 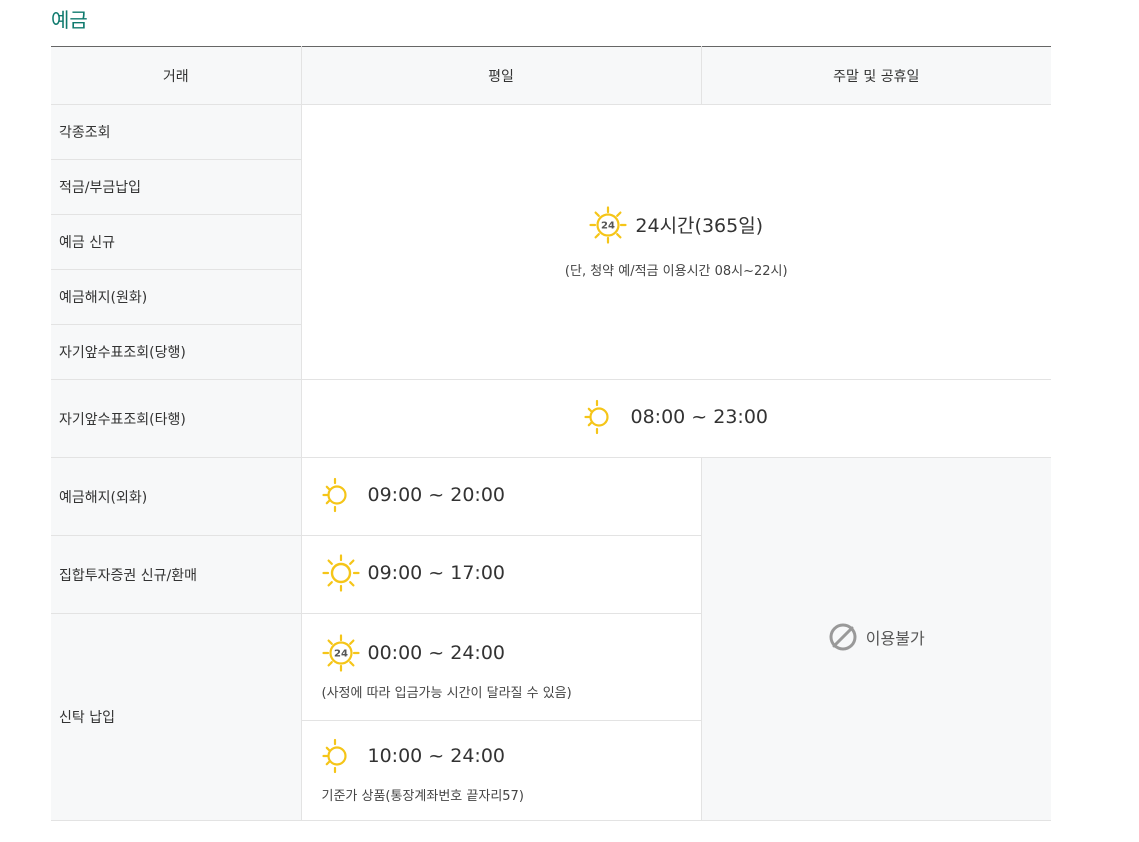 What do you see at coordinates (876, 75) in the screenshot?
I see `header-weekend: 주말 및 공휴일` at bounding box center [876, 75].